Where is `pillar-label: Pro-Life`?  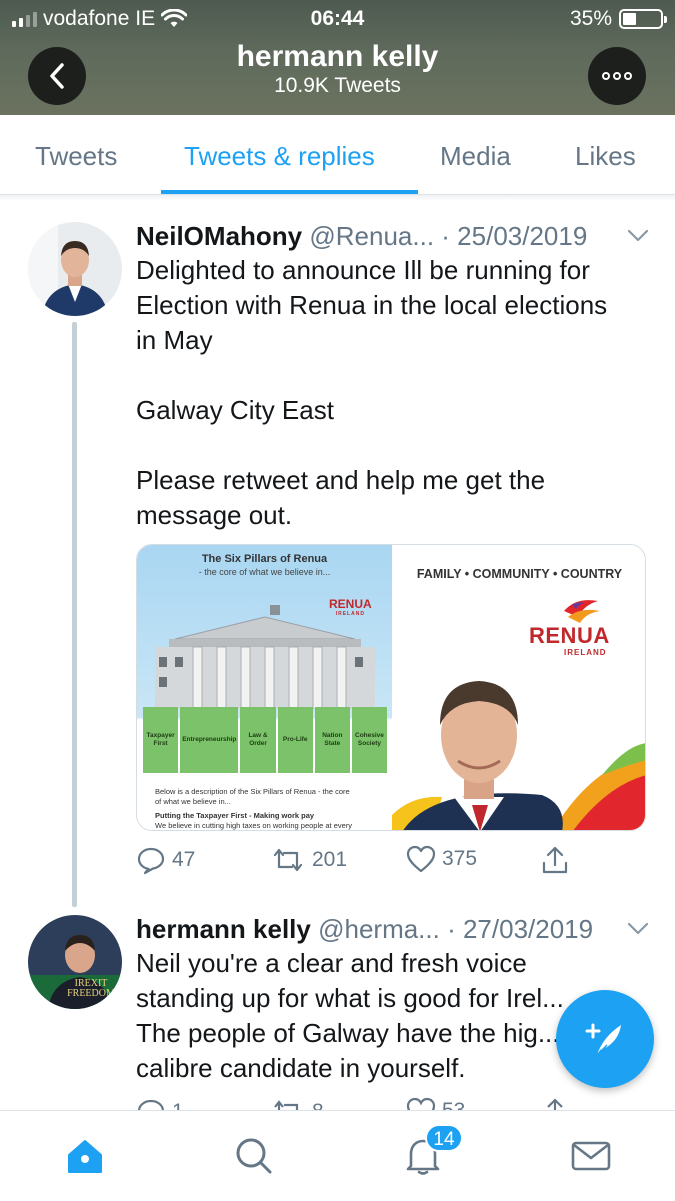
pillar-label: Pro-Life is located at coordinates (295, 740).